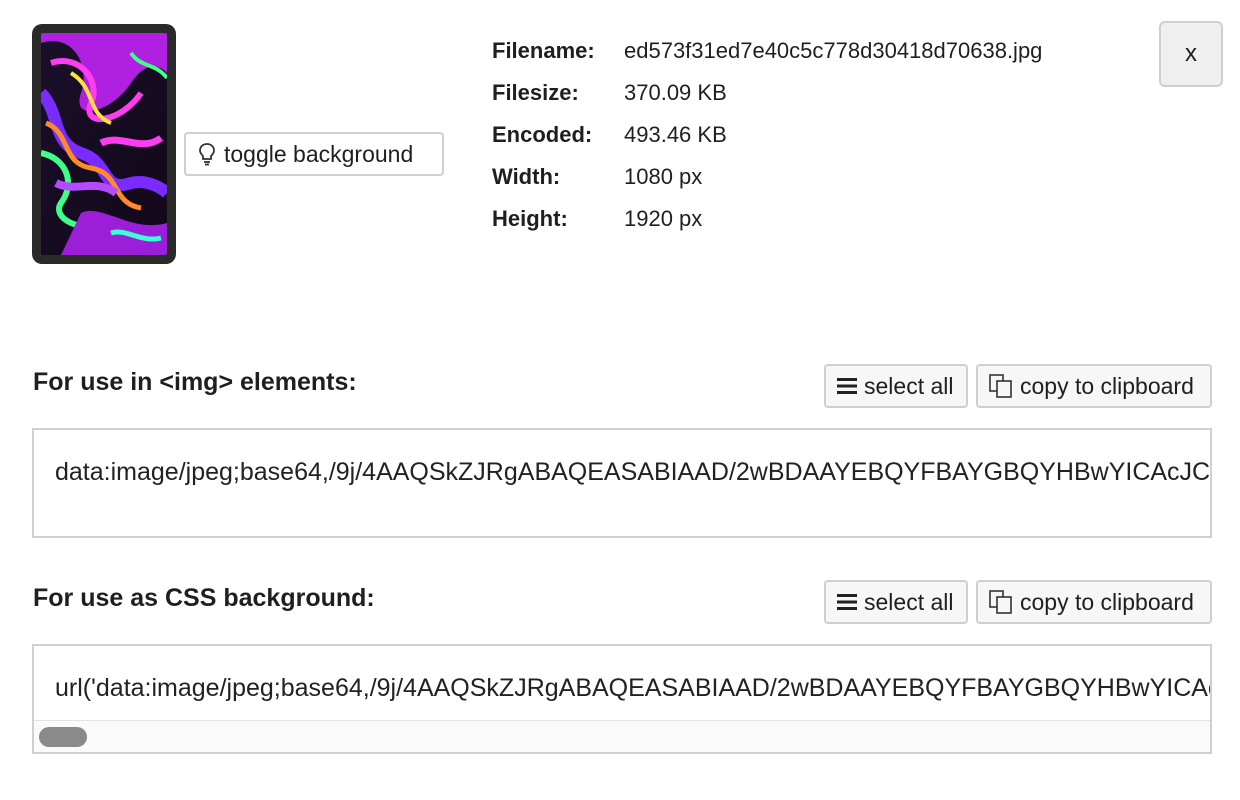 The image size is (1240, 800). Describe the element at coordinates (675, 134) in the screenshot. I see `info-value: 493.46 KB` at that location.